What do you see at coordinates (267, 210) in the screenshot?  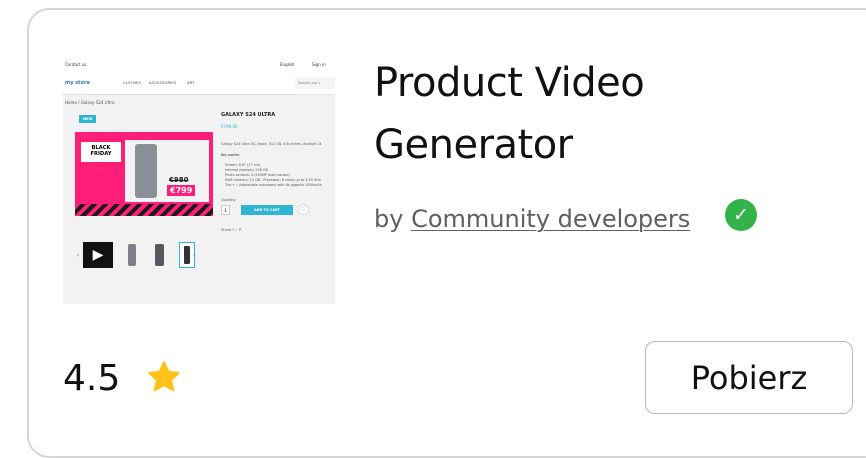 I see `thumb-add-to-cart: ADD TO CART` at bounding box center [267, 210].